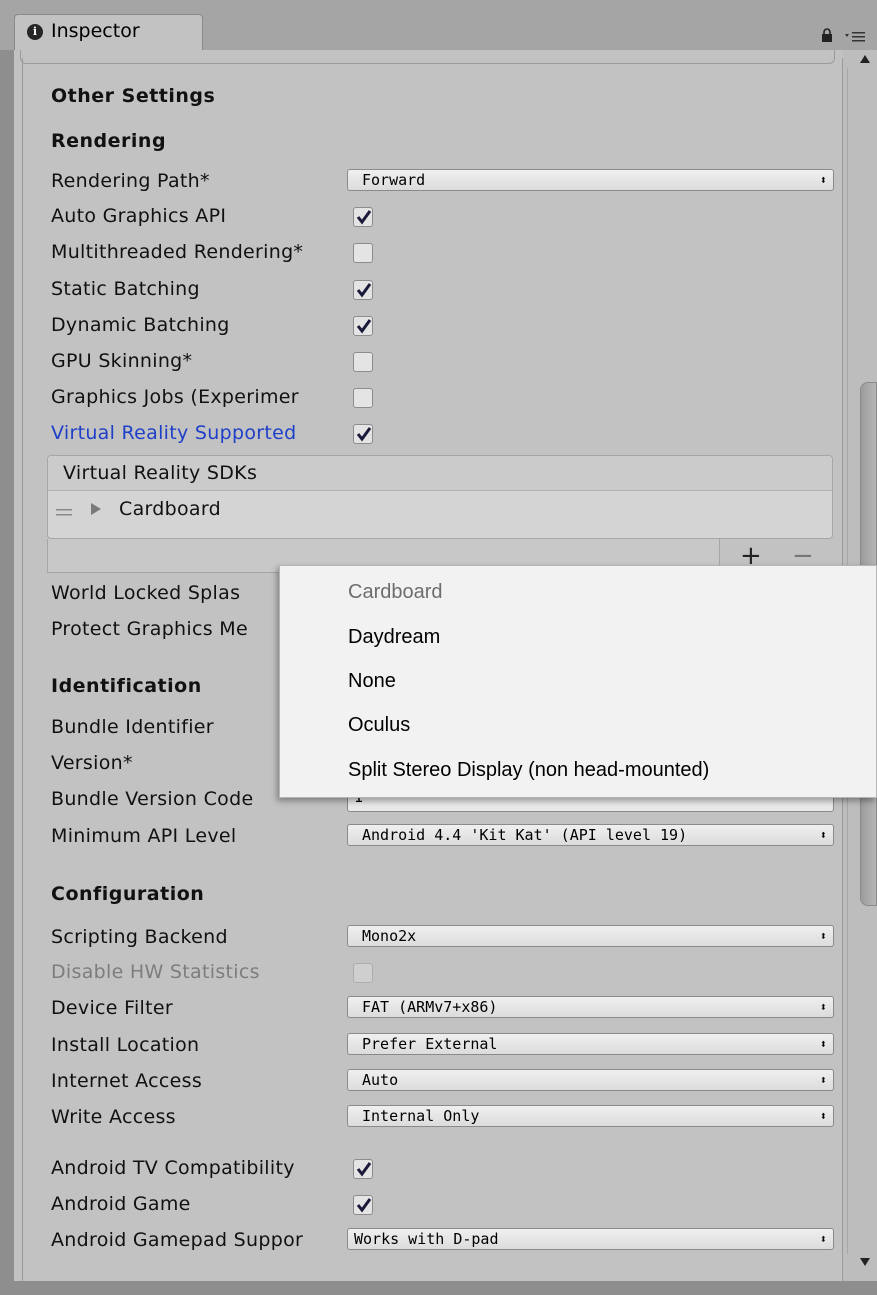  Describe the element at coordinates (160, 473) in the screenshot. I see `vr-sdk-header-label: Virtual Reality SDKs` at that location.